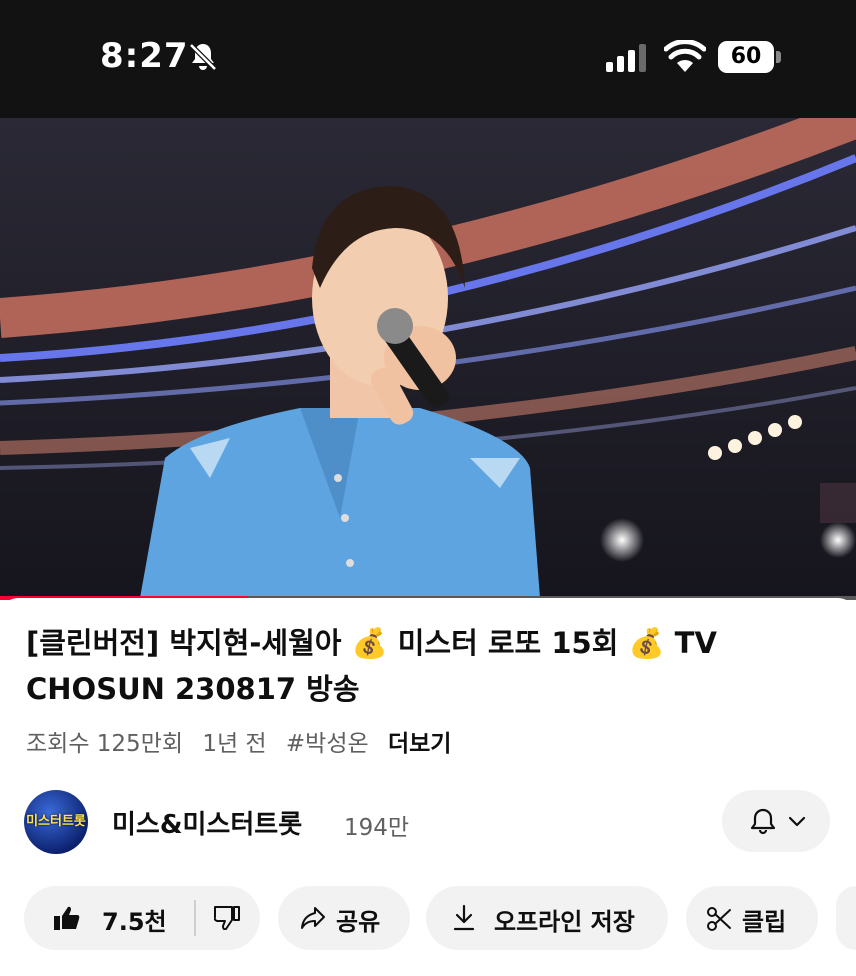  I want to click on bell-icon, so click(763, 821).